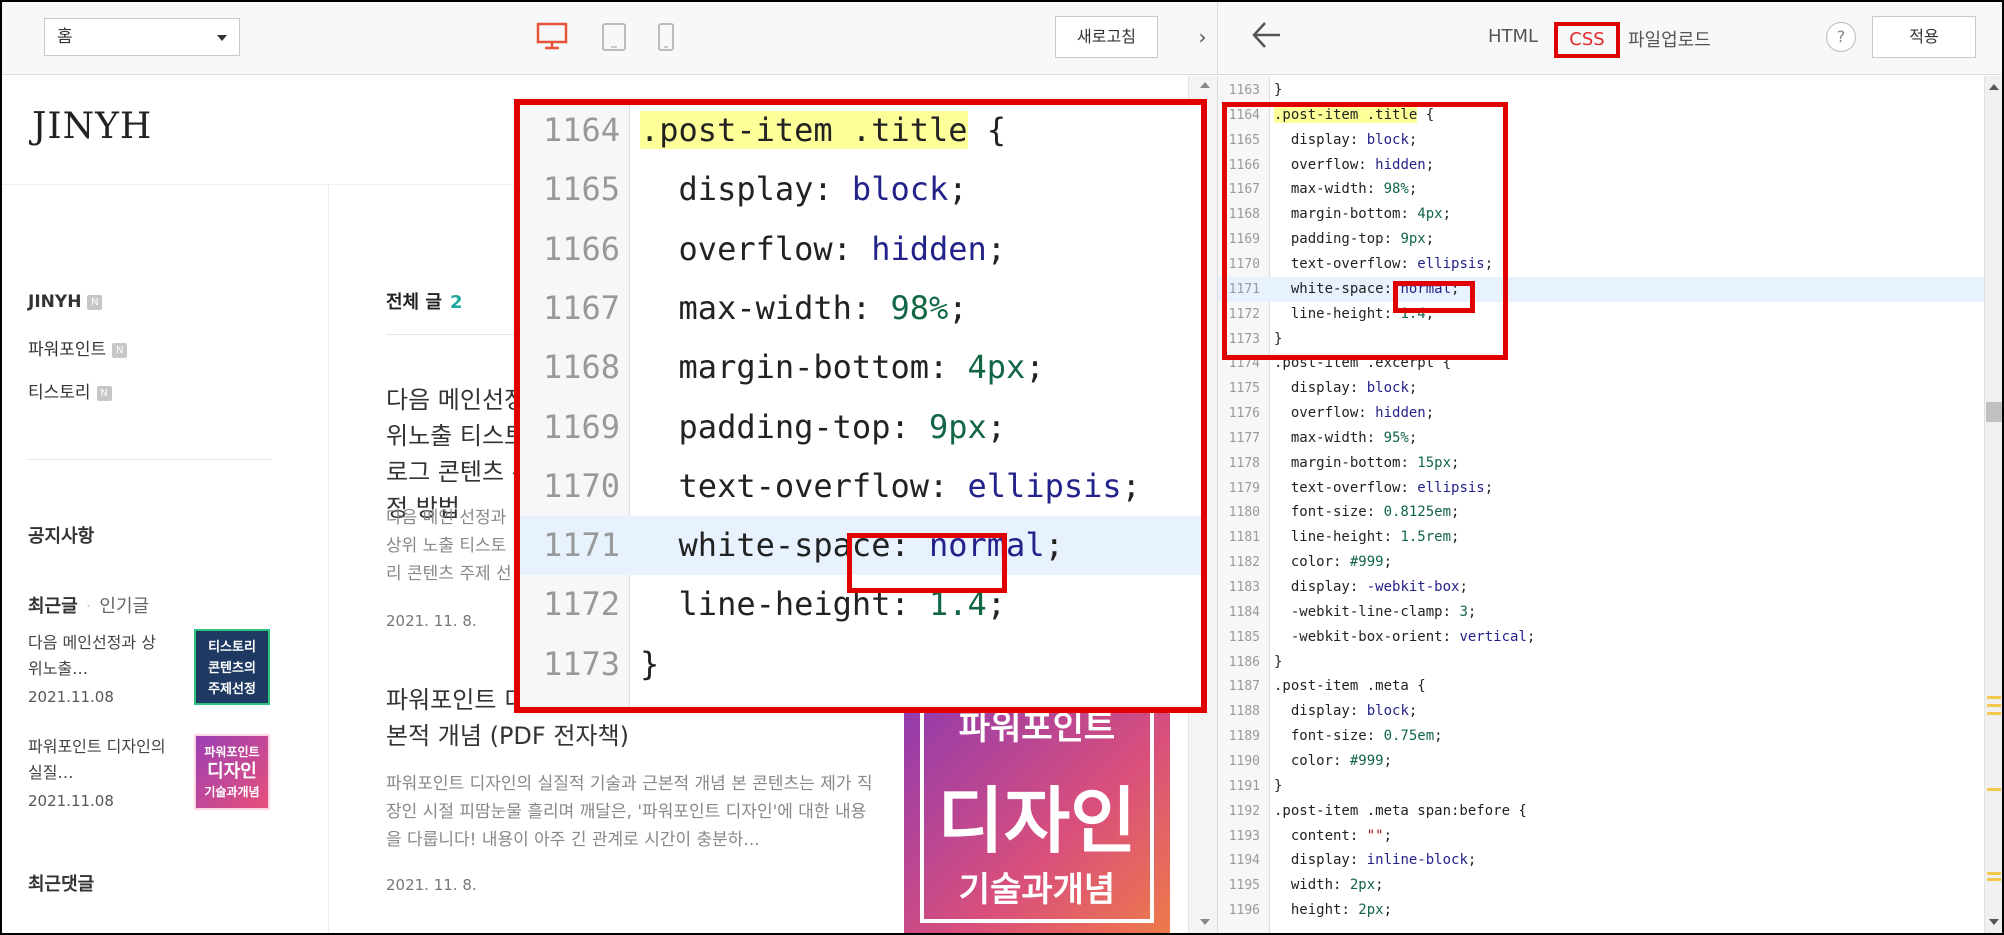 This screenshot has width=2004, height=935. I want to click on code-text: display: inline-block;, so click(1375, 860).